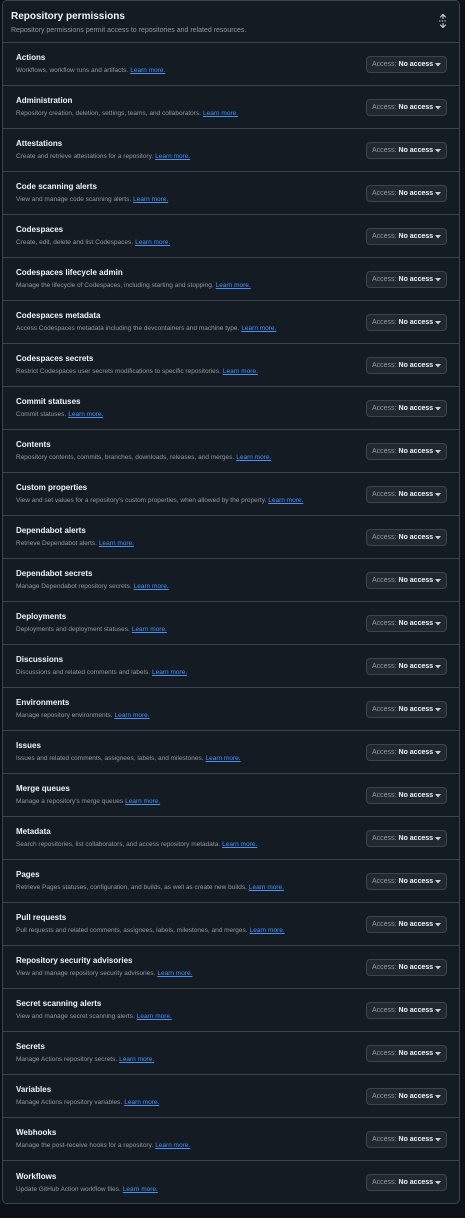 This screenshot has height=1218, width=465. Describe the element at coordinates (69, 272) in the screenshot. I see `permission-name: Codespaces lifecycle admin` at that location.